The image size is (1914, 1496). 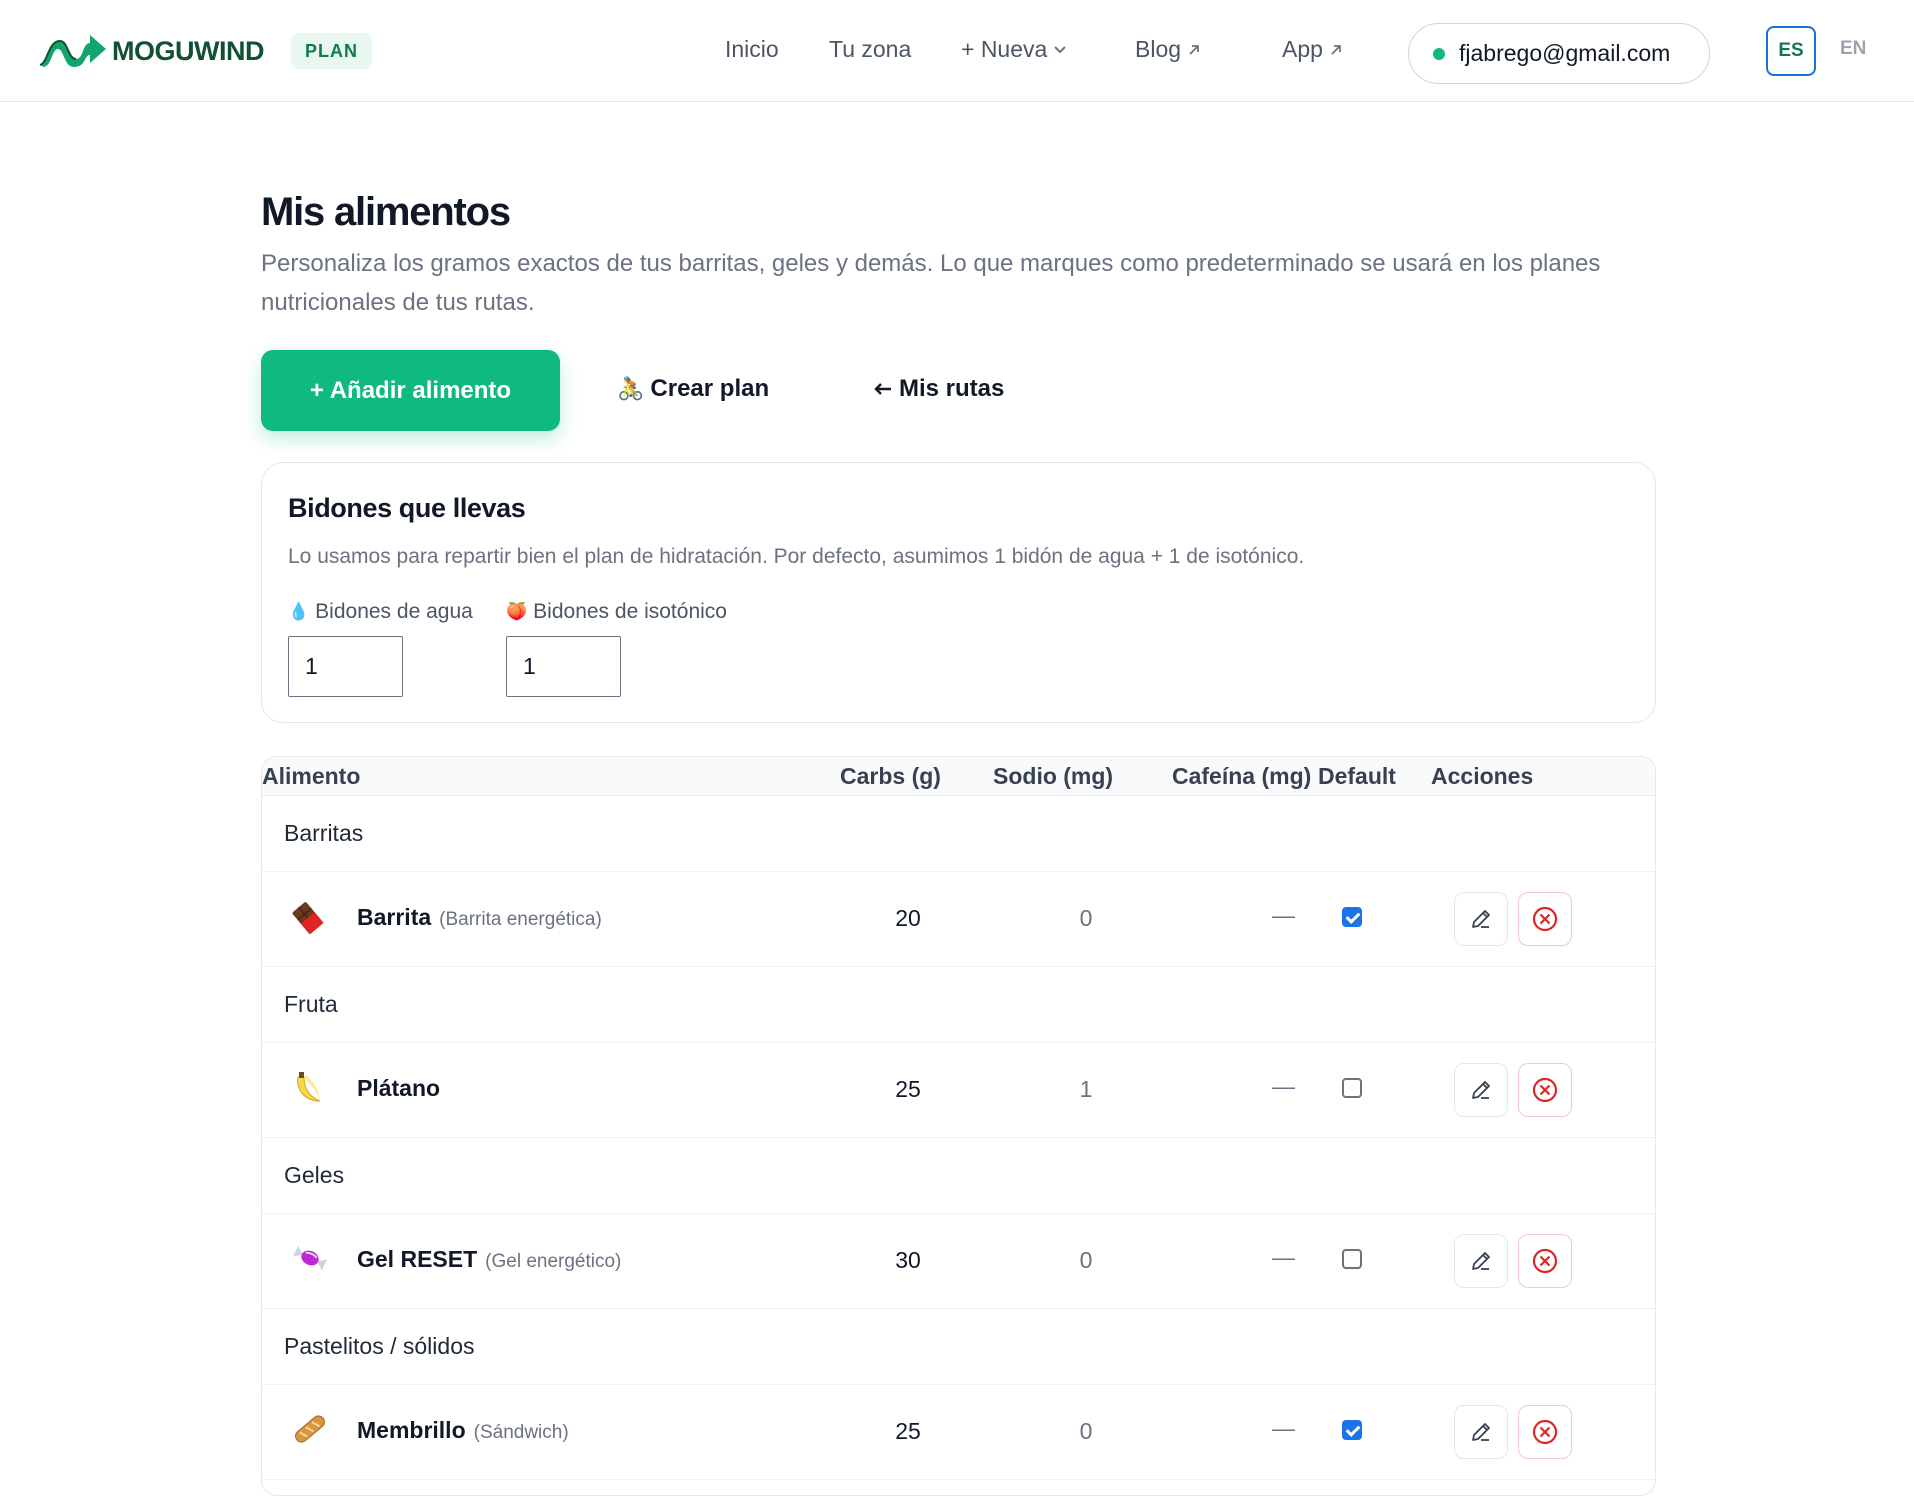 What do you see at coordinates (1482, 776) in the screenshot?
I see `column-header-actions: Acciones` at bounding box center [1482, 776].